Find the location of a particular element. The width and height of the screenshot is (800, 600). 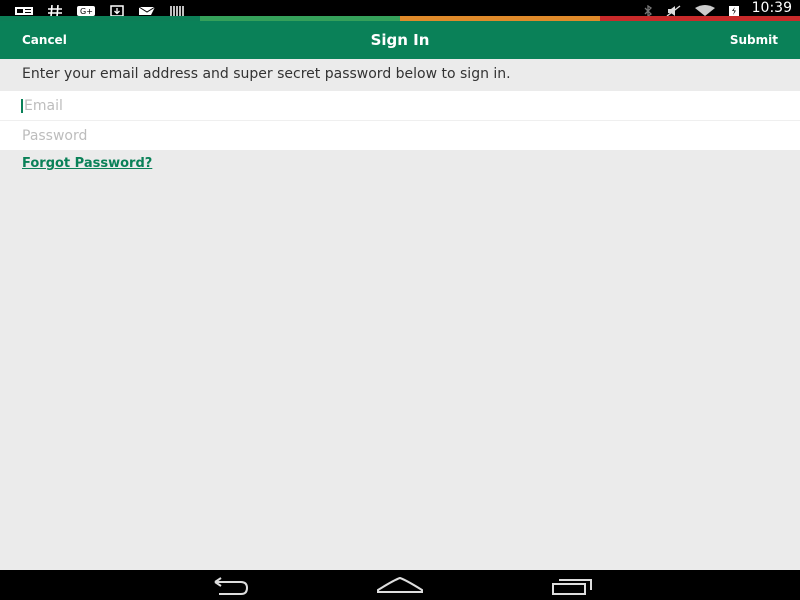

bluetooth-icon is located at coordinates (648, 10).